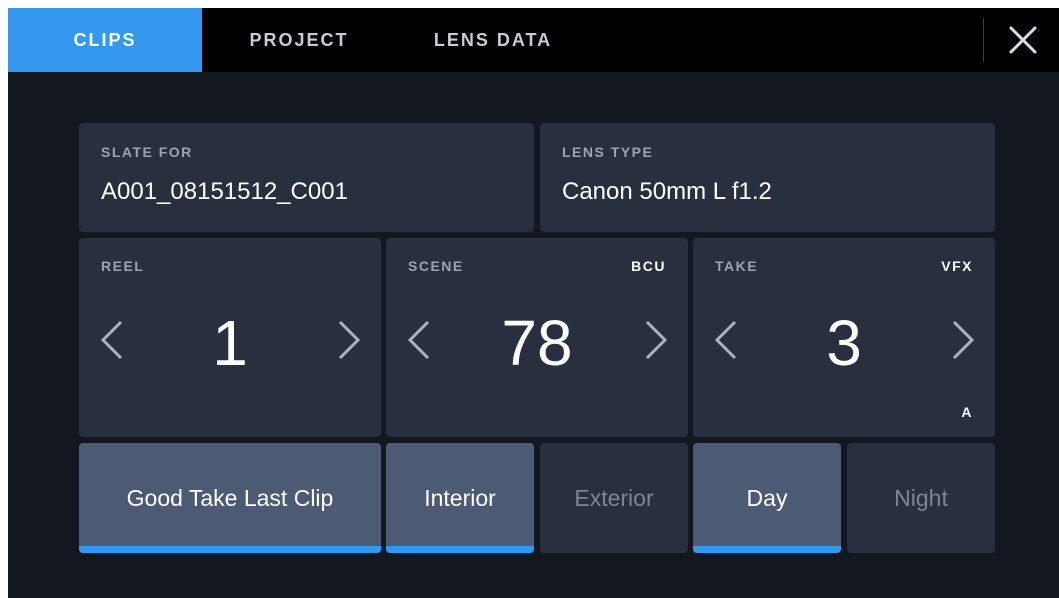 The width and height of the screenshot is (1059, 598). Describe the element at coordinates (224, 191) in the screenshot. I see `slate-for-value: A001_08151512_C001` at that location.